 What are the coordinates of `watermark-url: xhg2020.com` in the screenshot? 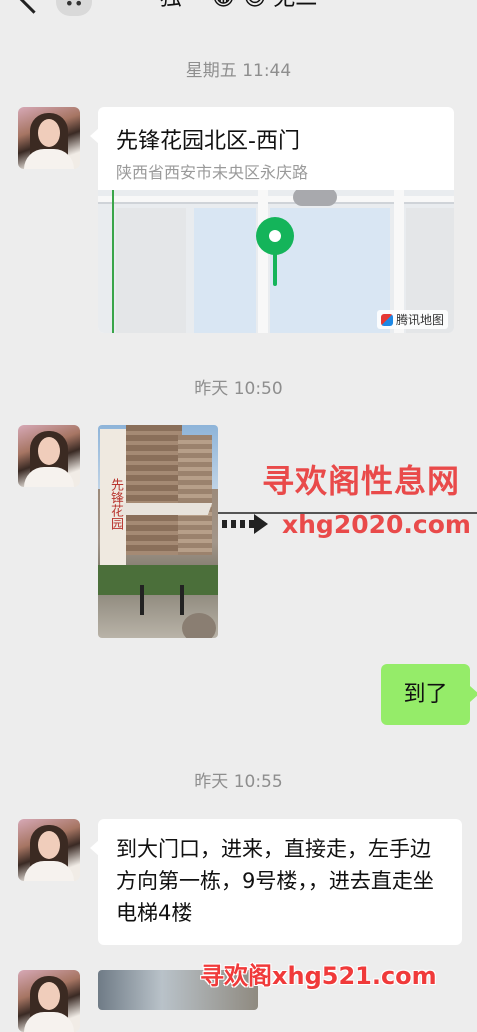 It's located at (376, 524).